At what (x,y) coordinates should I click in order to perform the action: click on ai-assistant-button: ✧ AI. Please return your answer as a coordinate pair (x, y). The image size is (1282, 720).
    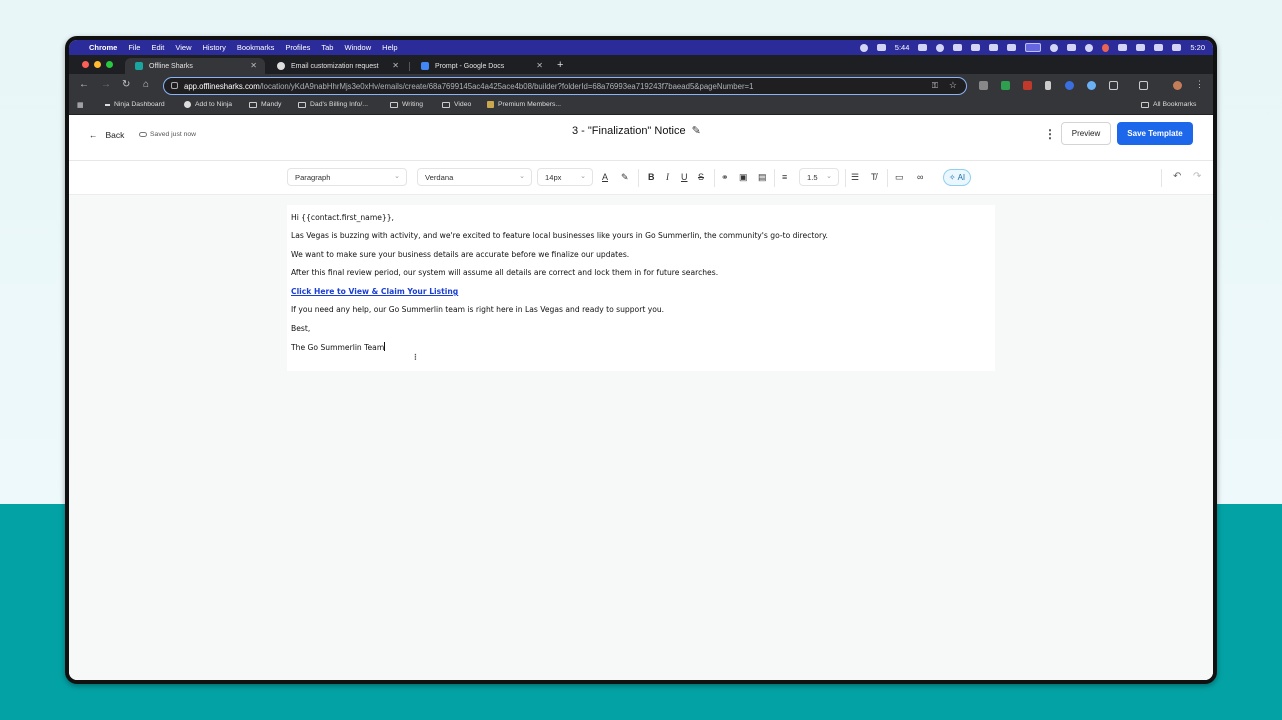
    Looking at the image, I should click on (957, 177).